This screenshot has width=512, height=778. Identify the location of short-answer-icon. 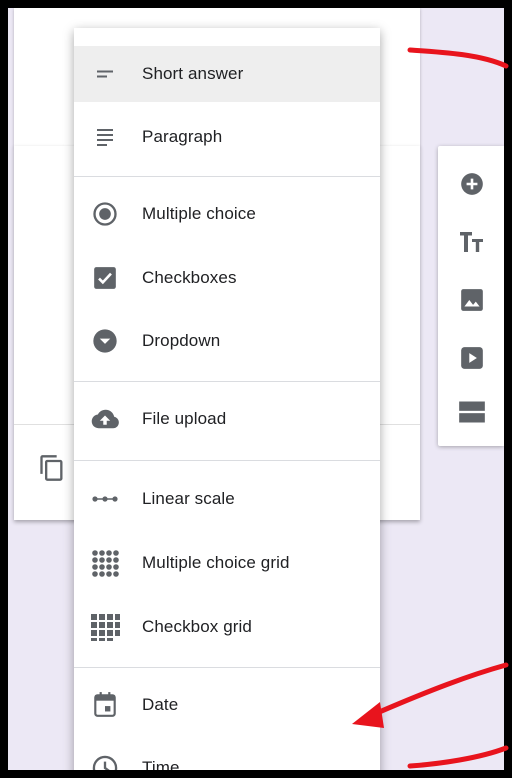
(105, 74).